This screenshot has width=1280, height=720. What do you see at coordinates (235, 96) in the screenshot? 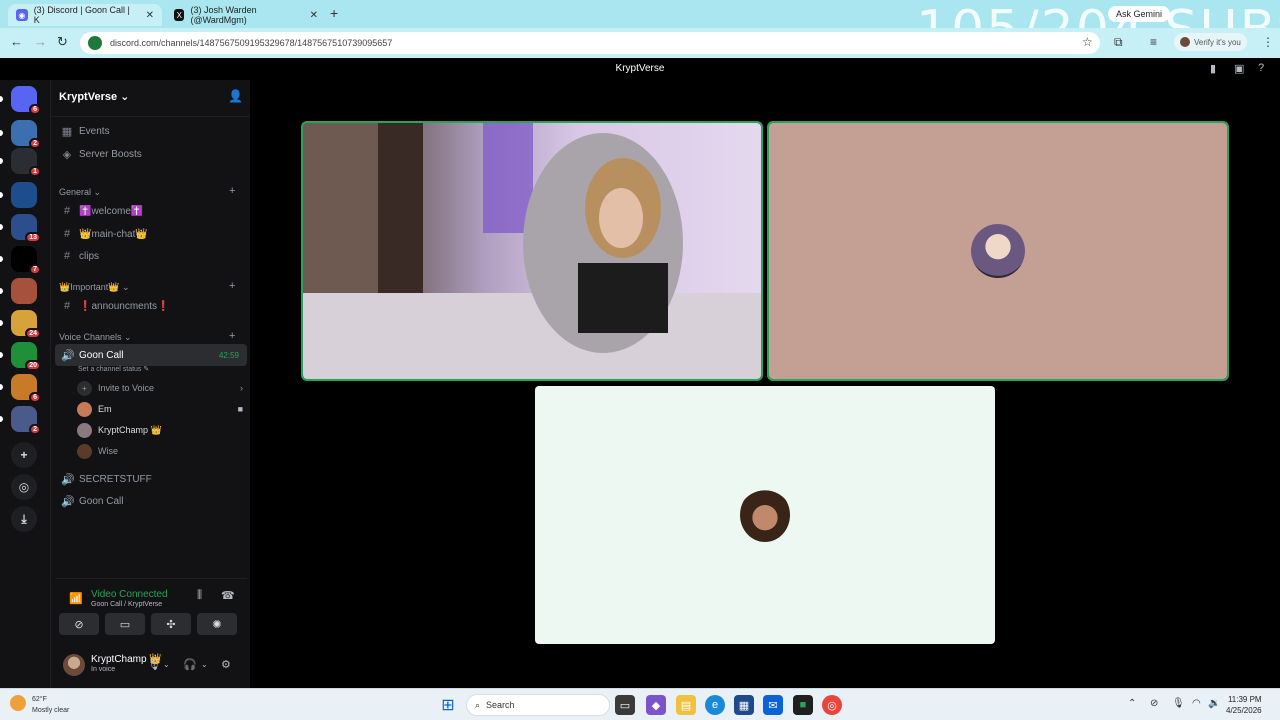
I see `invite-people-icon: 👤` at bounding box center [235, 96].